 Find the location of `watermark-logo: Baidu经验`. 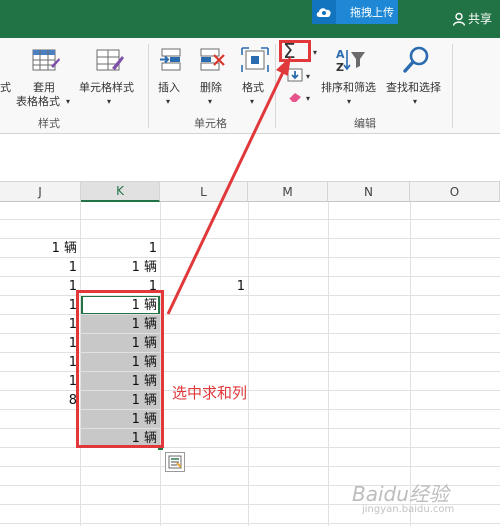

watermark-logo: Baidu经验 is located at coordinates (400, 494).